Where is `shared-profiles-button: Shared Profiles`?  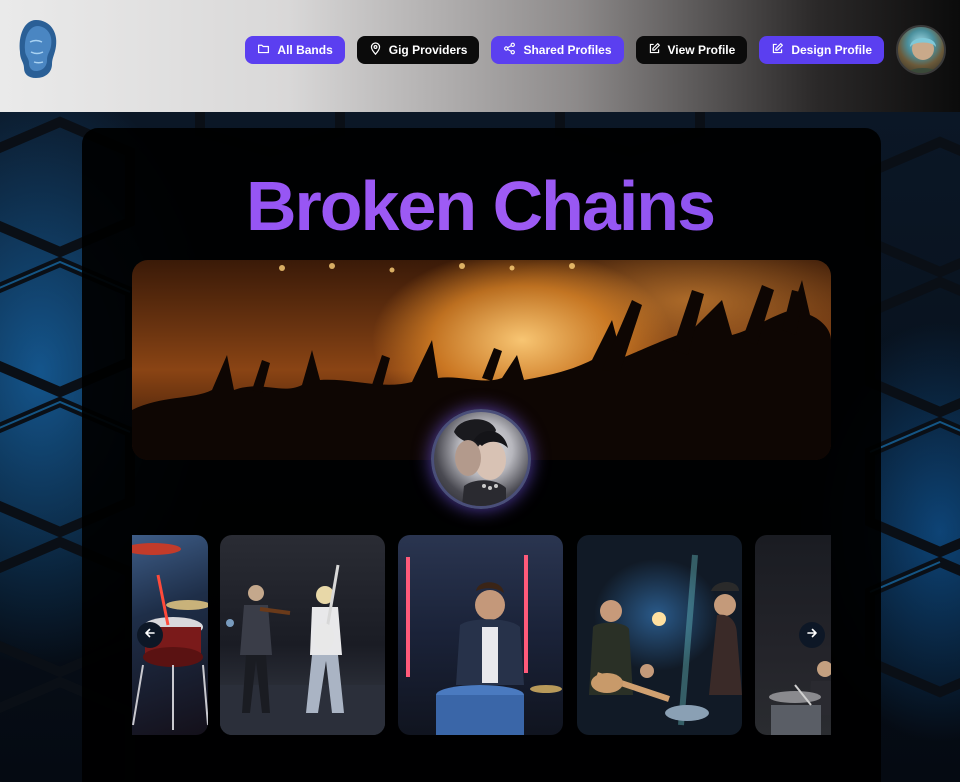
shared-profiles-button: Shared Profiles is located at coordinates (557, 50).